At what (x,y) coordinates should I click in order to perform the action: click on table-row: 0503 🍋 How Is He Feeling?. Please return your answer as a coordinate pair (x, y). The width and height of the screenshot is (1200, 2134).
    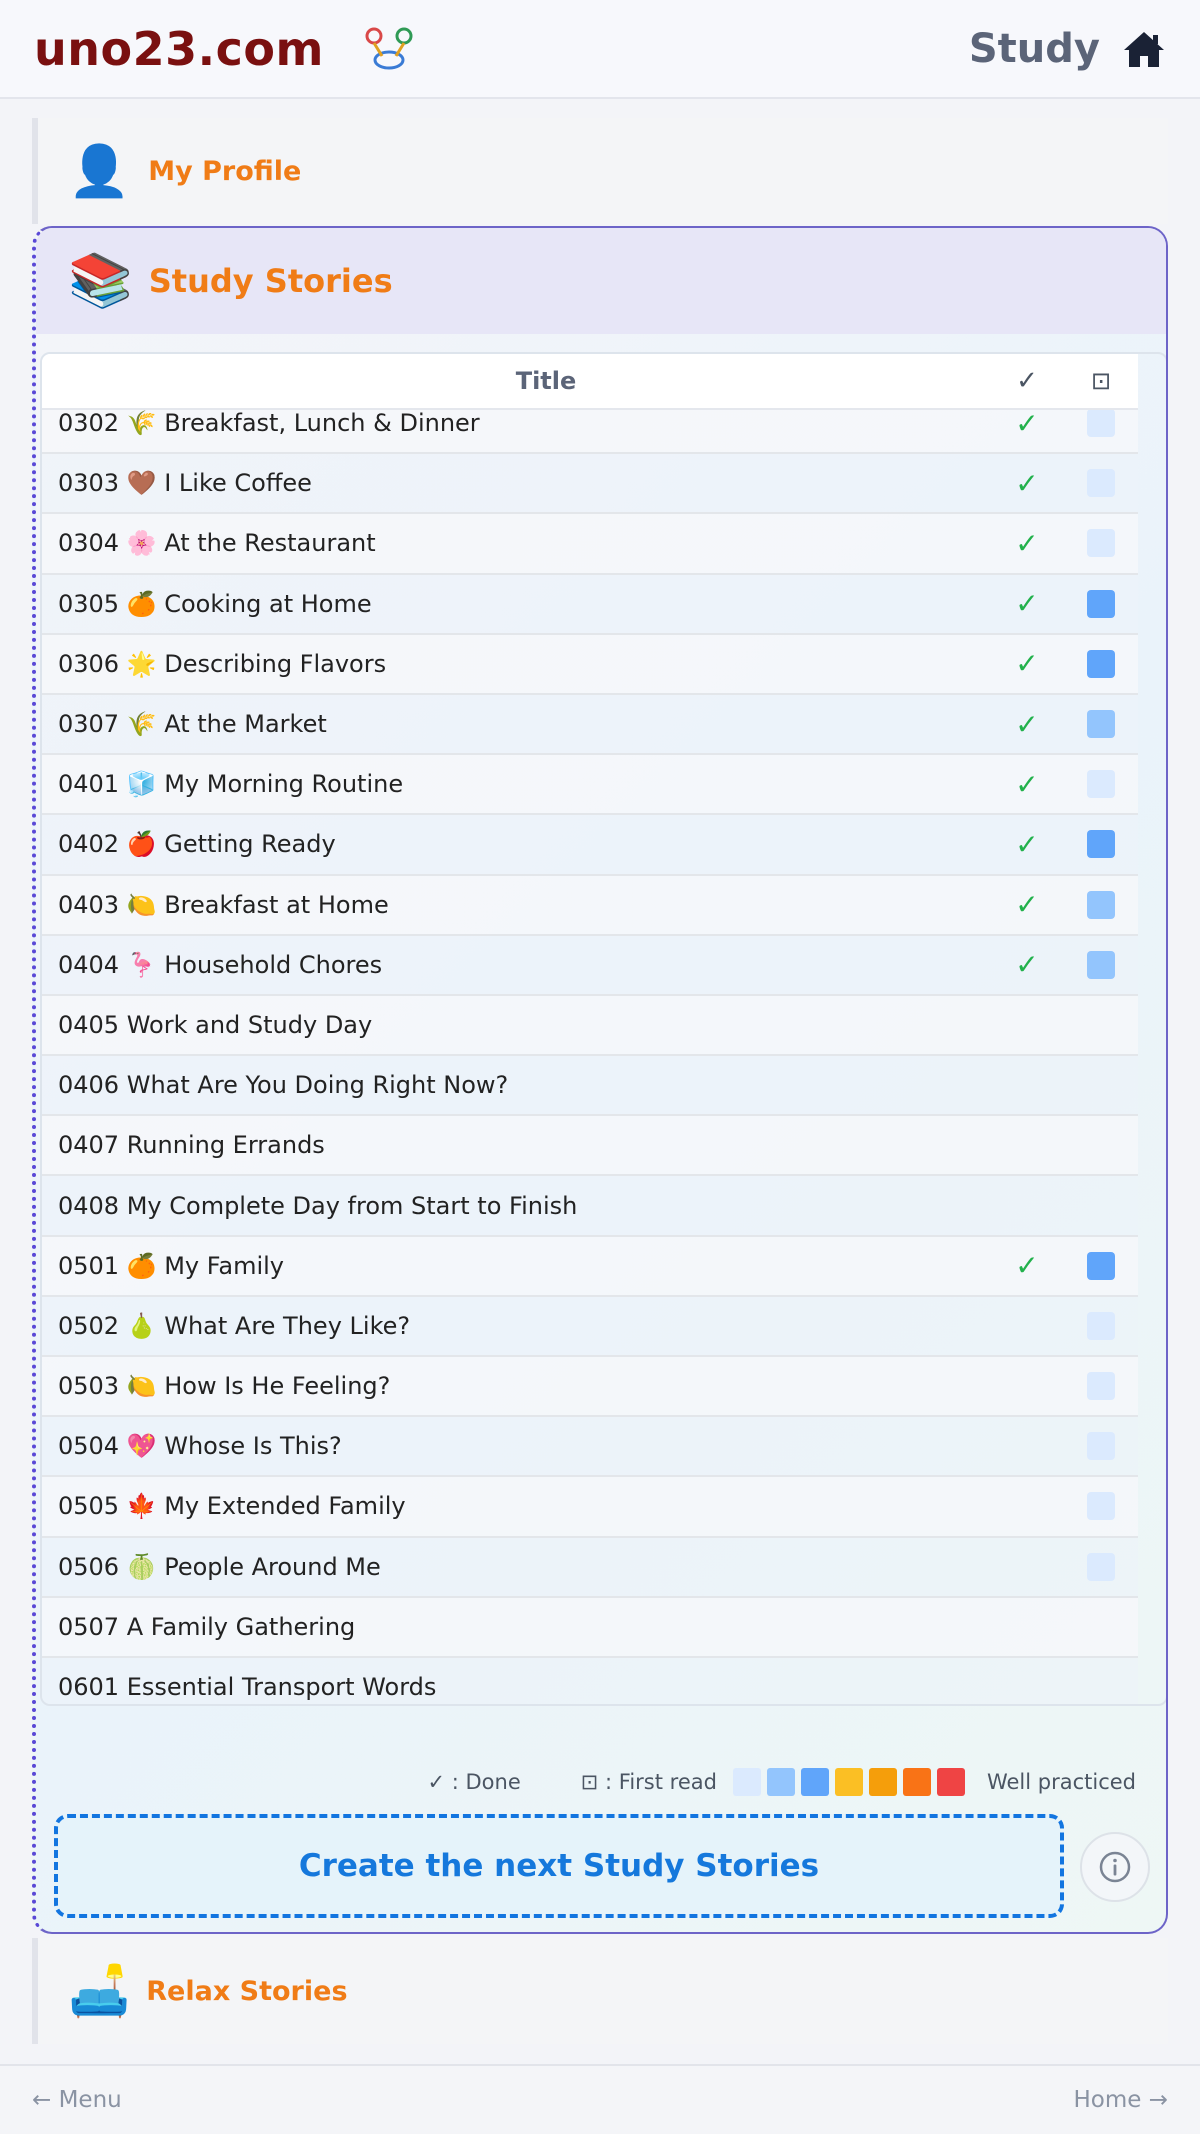
    Looking at the image, I should click on (590, 1387).